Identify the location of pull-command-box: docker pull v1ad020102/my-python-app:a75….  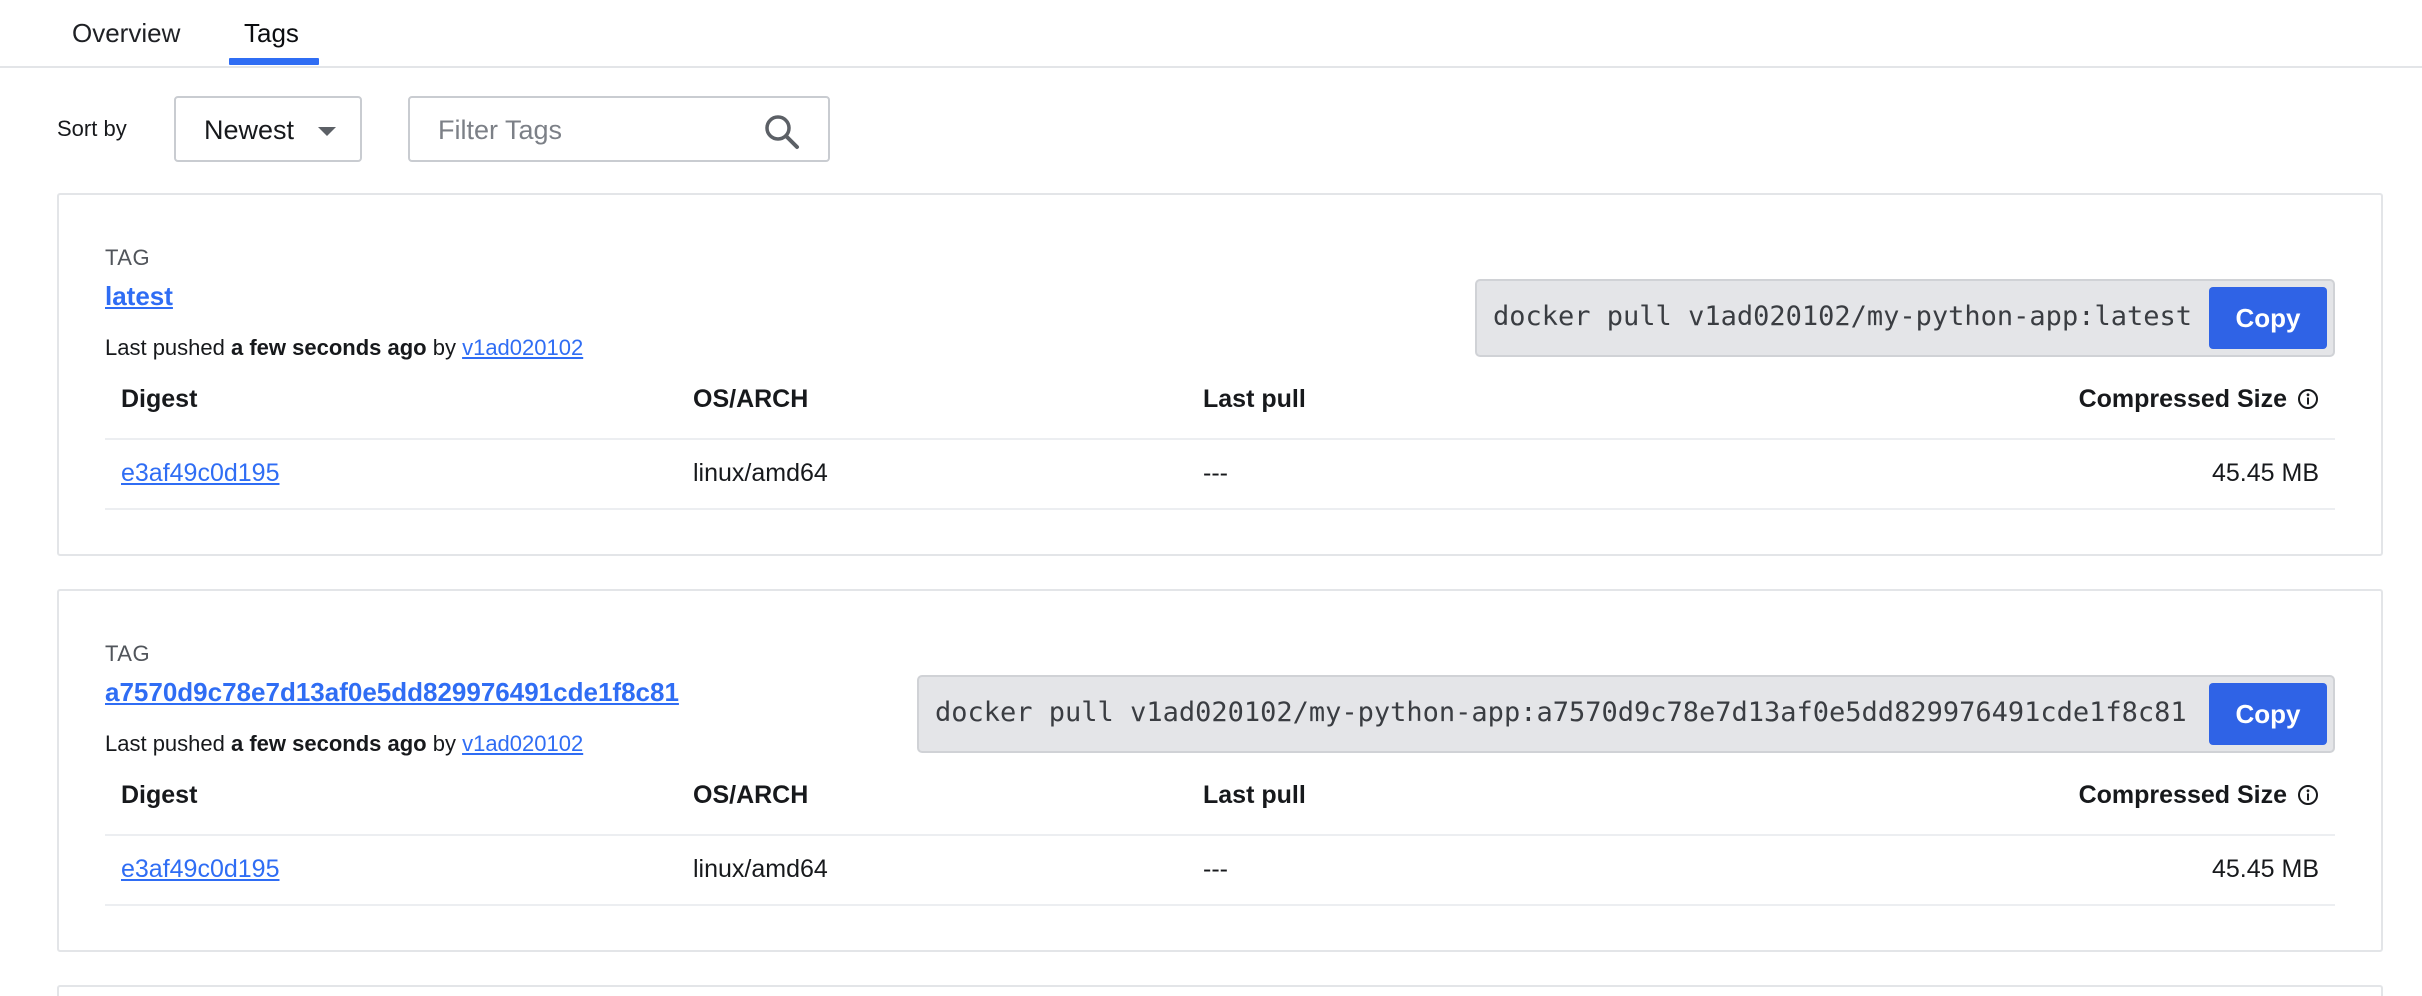
(1626, 714).